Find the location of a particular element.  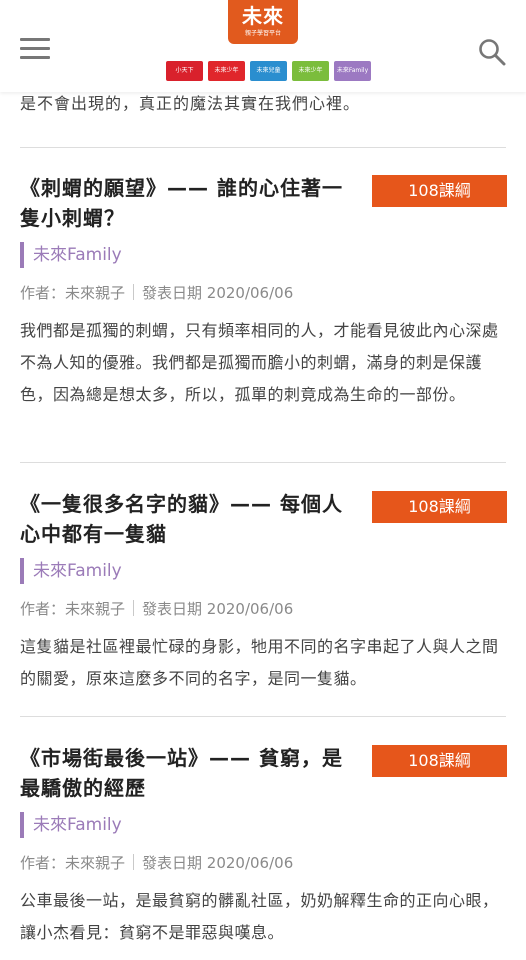

article-title: 《市場街最後一站》—— 貧窮，是最驕傲的經歷 is located at coordinates (190, 773).